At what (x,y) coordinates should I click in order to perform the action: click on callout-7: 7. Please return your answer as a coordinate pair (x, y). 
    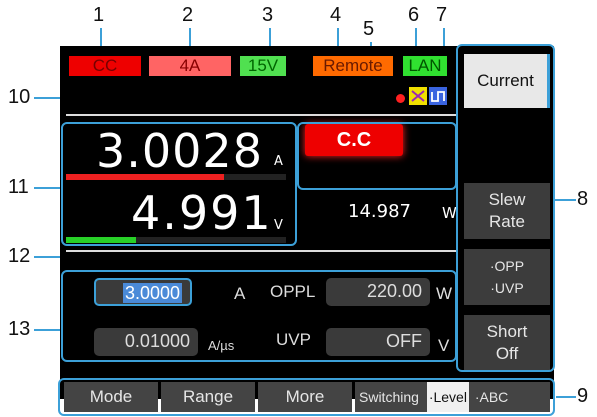
    Looking at the image, I should click on (442, 15).